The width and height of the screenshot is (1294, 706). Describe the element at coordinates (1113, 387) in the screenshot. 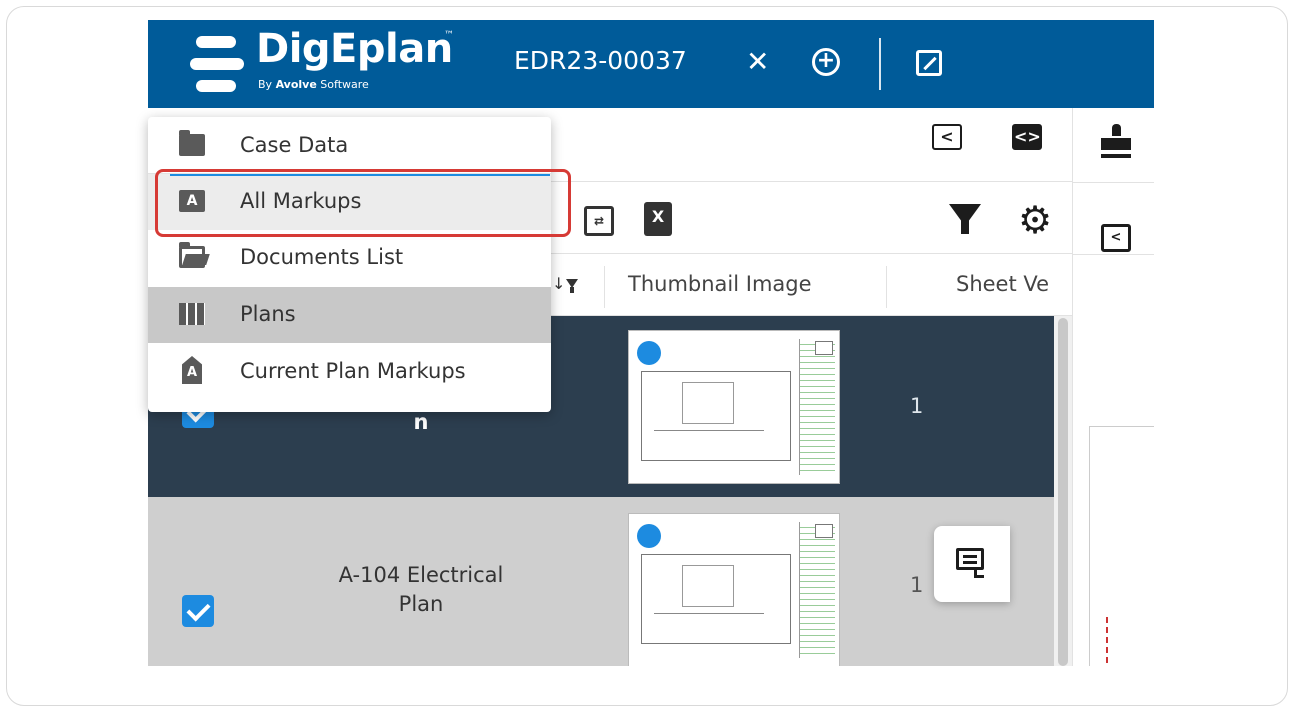

I see `right-rail: <` at that location.